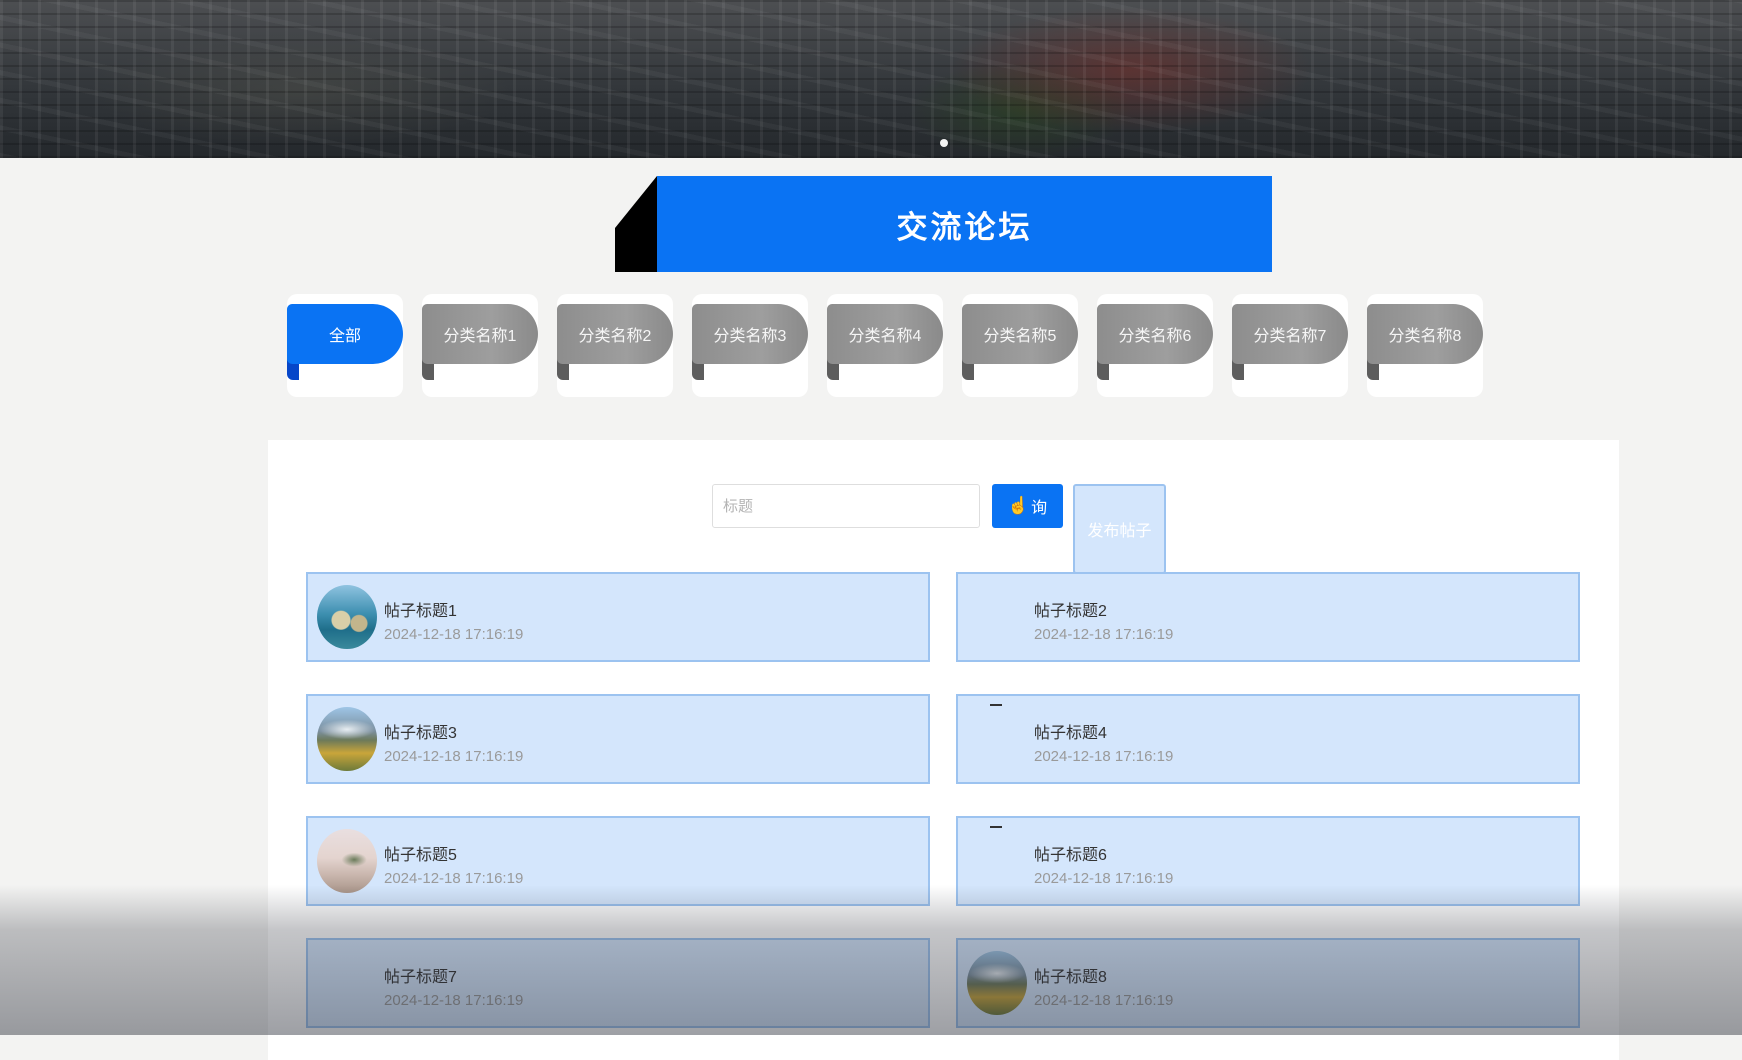 The height and width of the screenshot is (1060, 1742). Describe the element at coordinates (636, 224) in the screenshot. I see `title-fold-decoration` at that location.